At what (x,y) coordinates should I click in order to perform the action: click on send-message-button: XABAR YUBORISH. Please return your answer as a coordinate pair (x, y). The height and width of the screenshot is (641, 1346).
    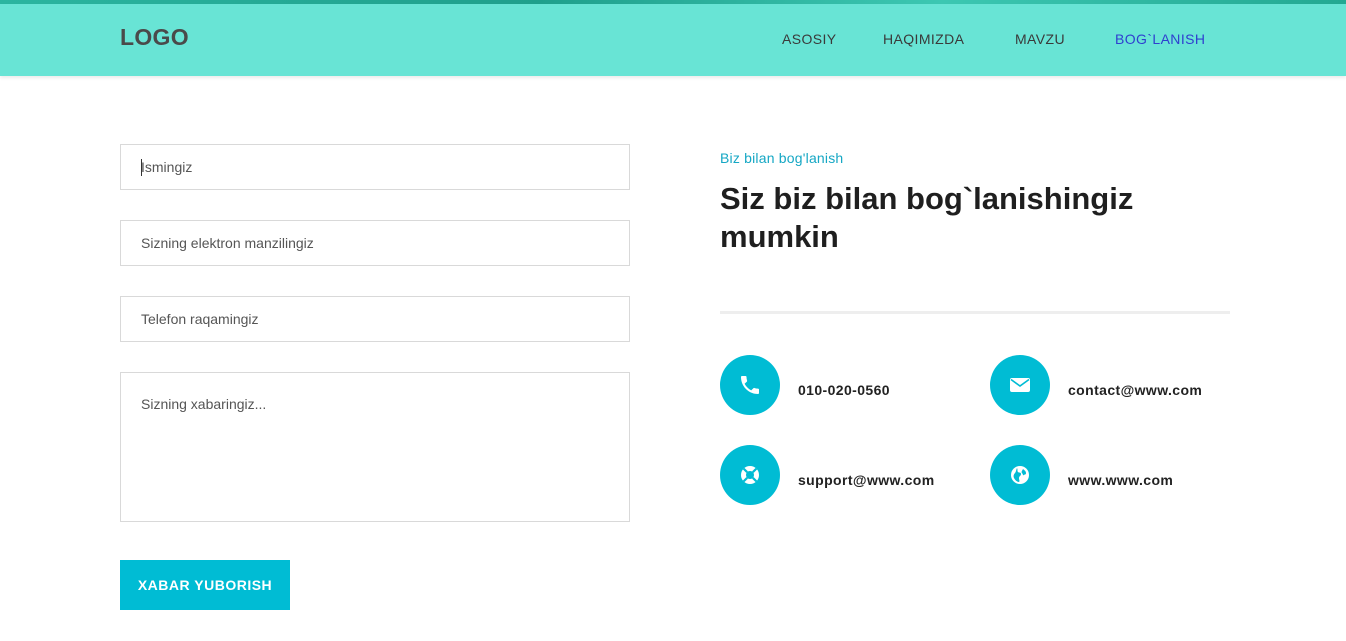
    Looking at the image, I should click on (205, 585).